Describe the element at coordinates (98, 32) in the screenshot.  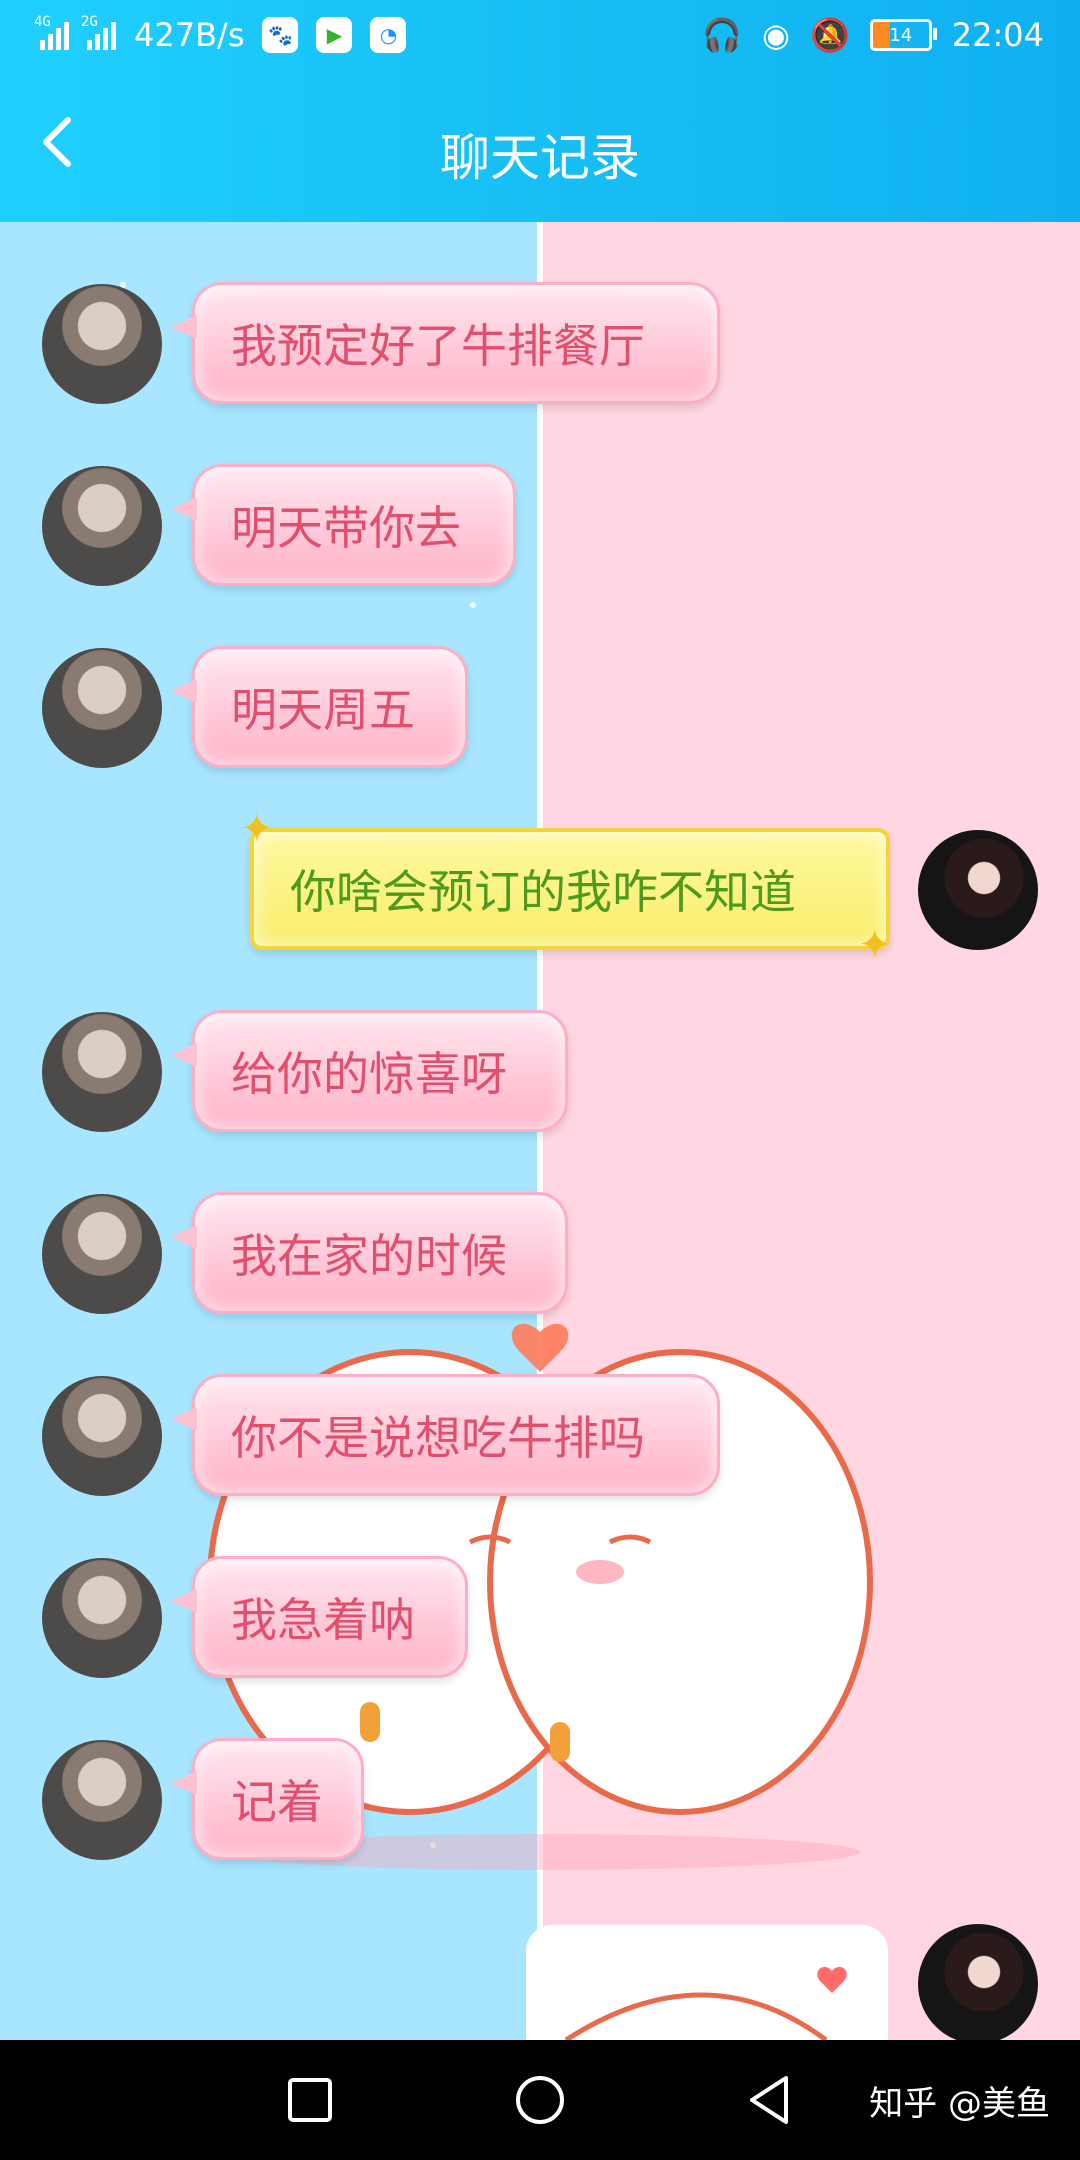
I see `signal-icon-2: 2G` at that location.